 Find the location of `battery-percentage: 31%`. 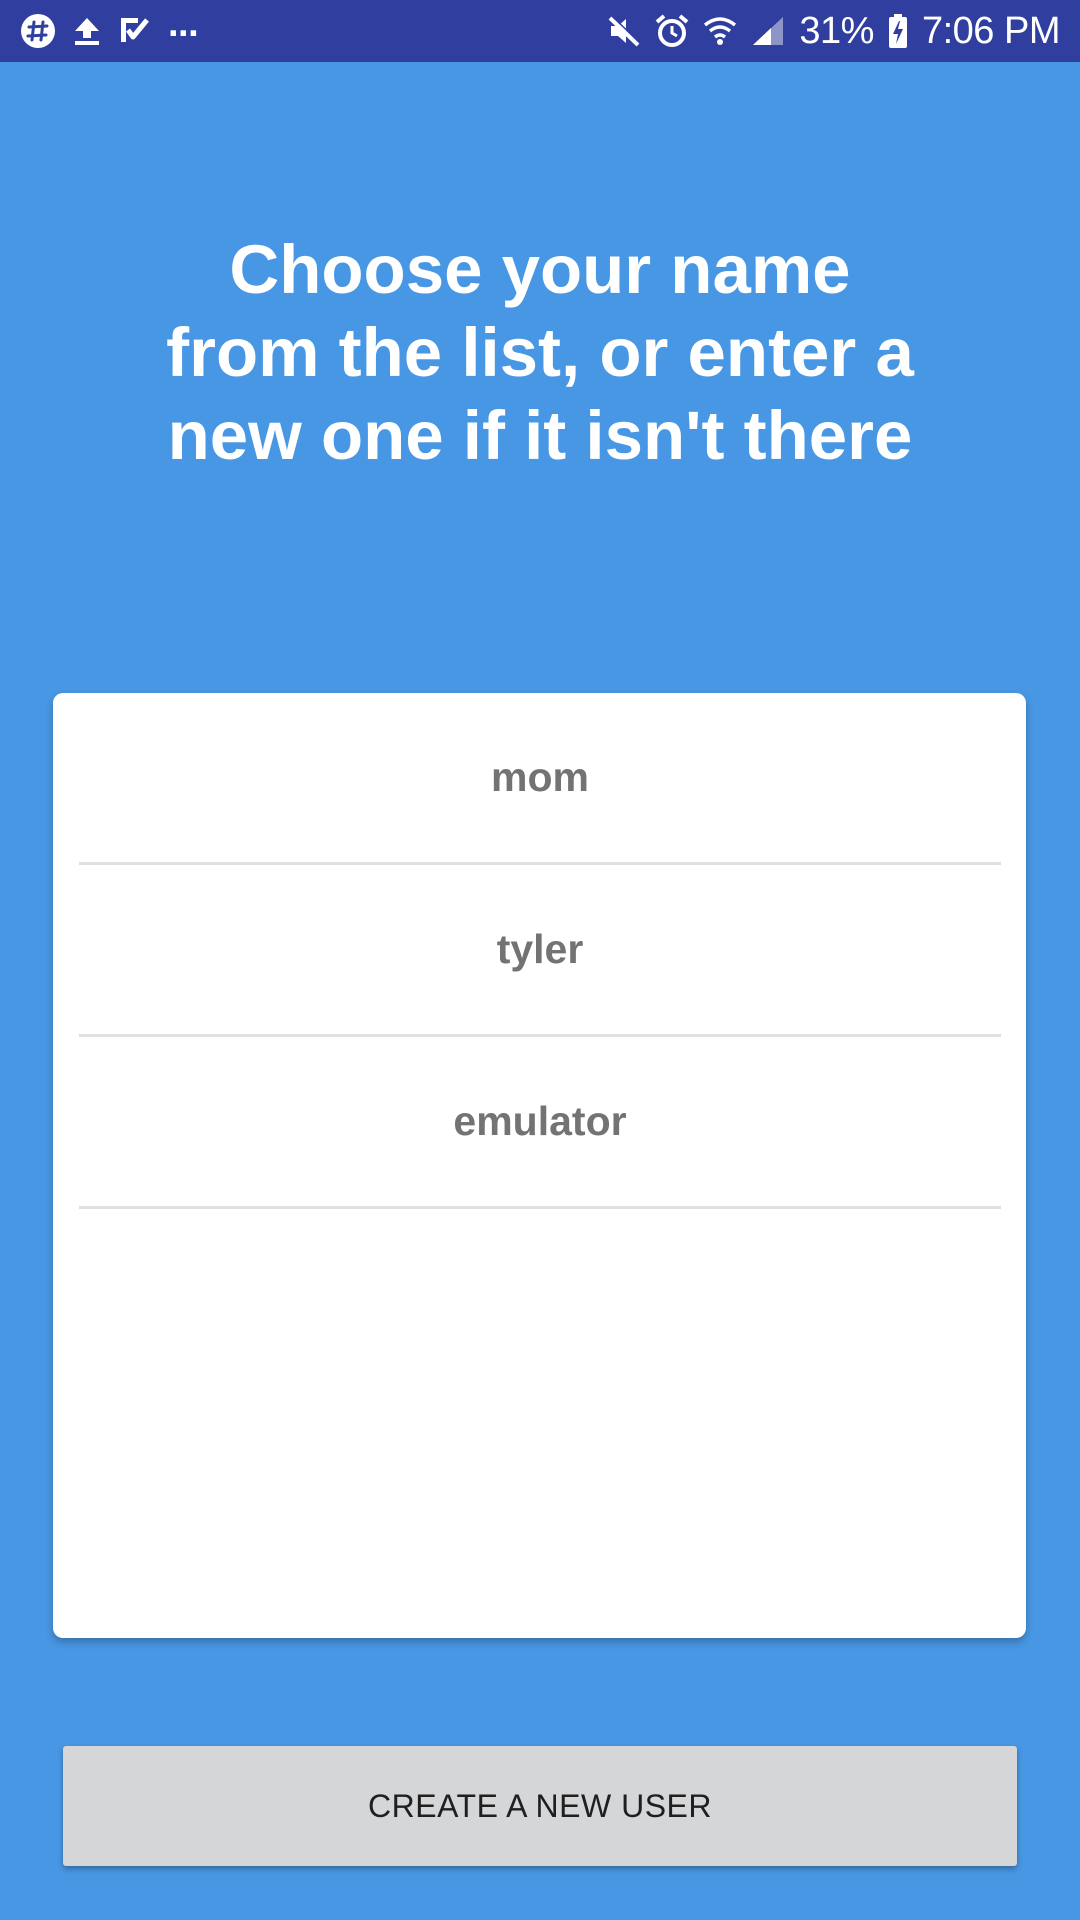

battery-percentage: 31% is located at coordinates (836, 30).